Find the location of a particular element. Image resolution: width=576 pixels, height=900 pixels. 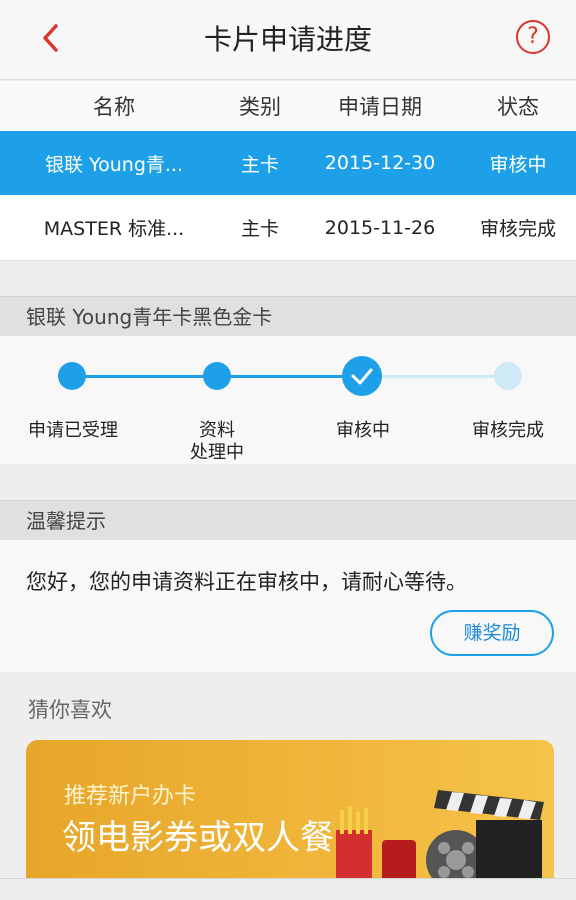

step-label-2: 资料 处理中 is located at coordinates (217, 441).